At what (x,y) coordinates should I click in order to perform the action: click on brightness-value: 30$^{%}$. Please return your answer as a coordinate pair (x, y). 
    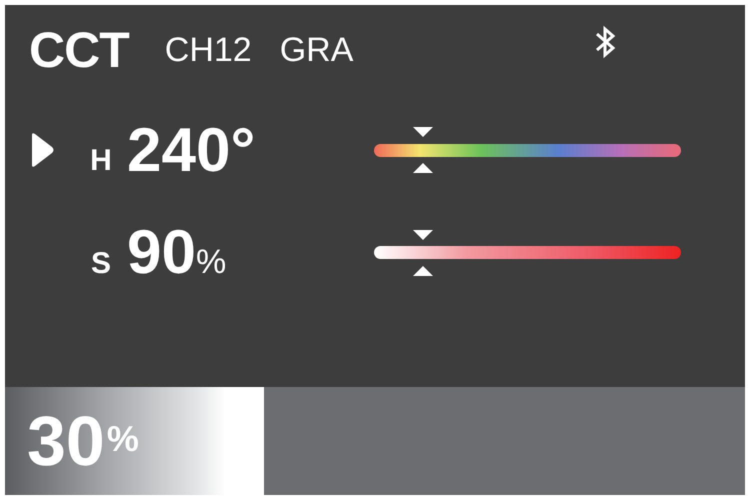
    Looking at the image, I should click on (83, 441).